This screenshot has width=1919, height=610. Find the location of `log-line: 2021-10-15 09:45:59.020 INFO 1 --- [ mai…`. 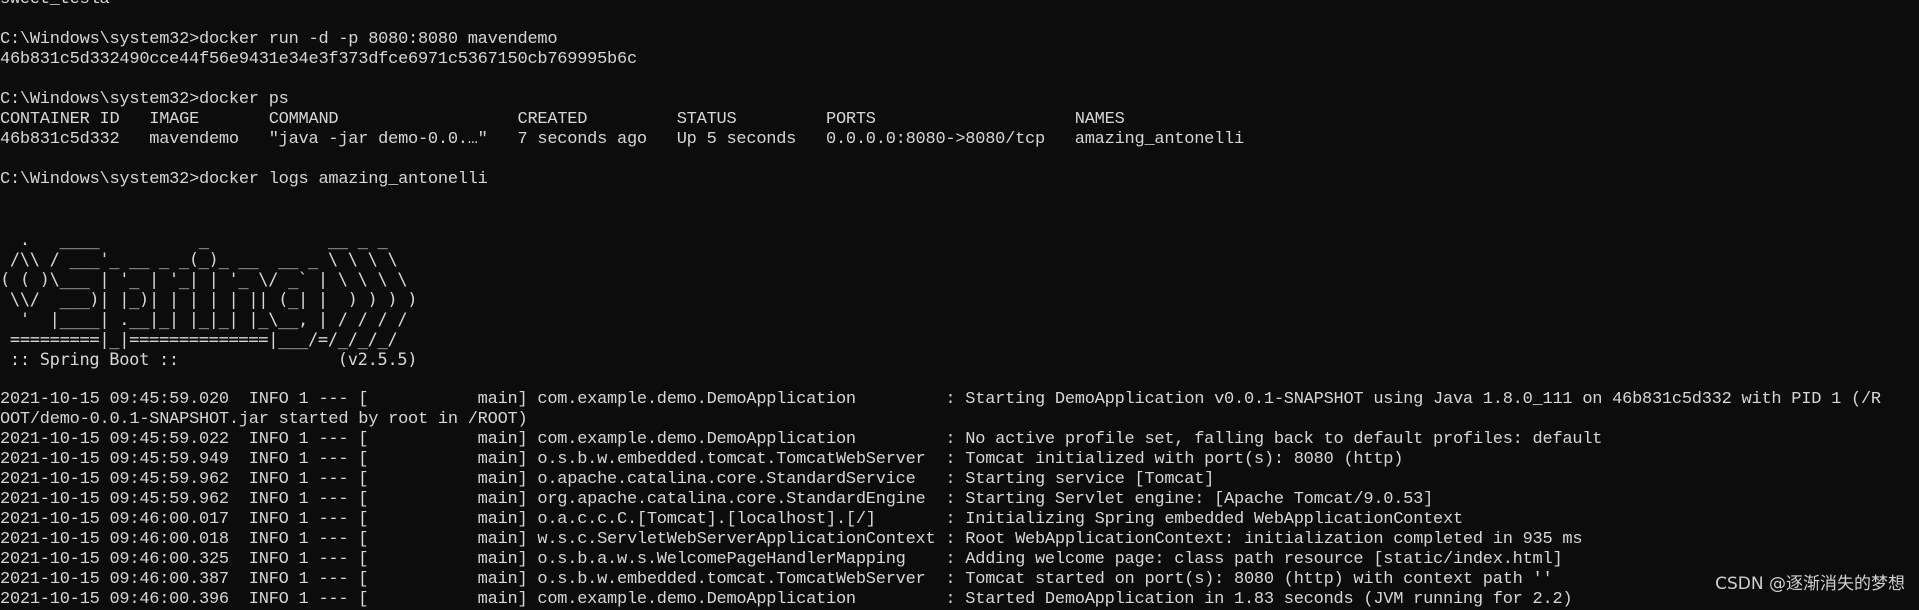

log-line: 2021-10-15 09:45:59.020 INFO 1 --- [ mai… is located at coordinates (940, 399).